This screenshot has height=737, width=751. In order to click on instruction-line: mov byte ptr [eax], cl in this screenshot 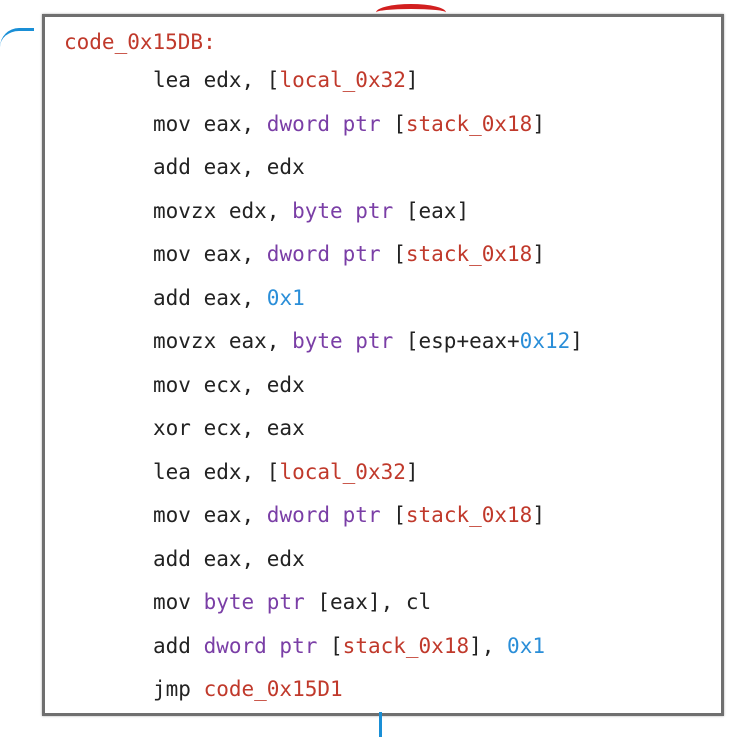, I will do `click(368, 611)`.